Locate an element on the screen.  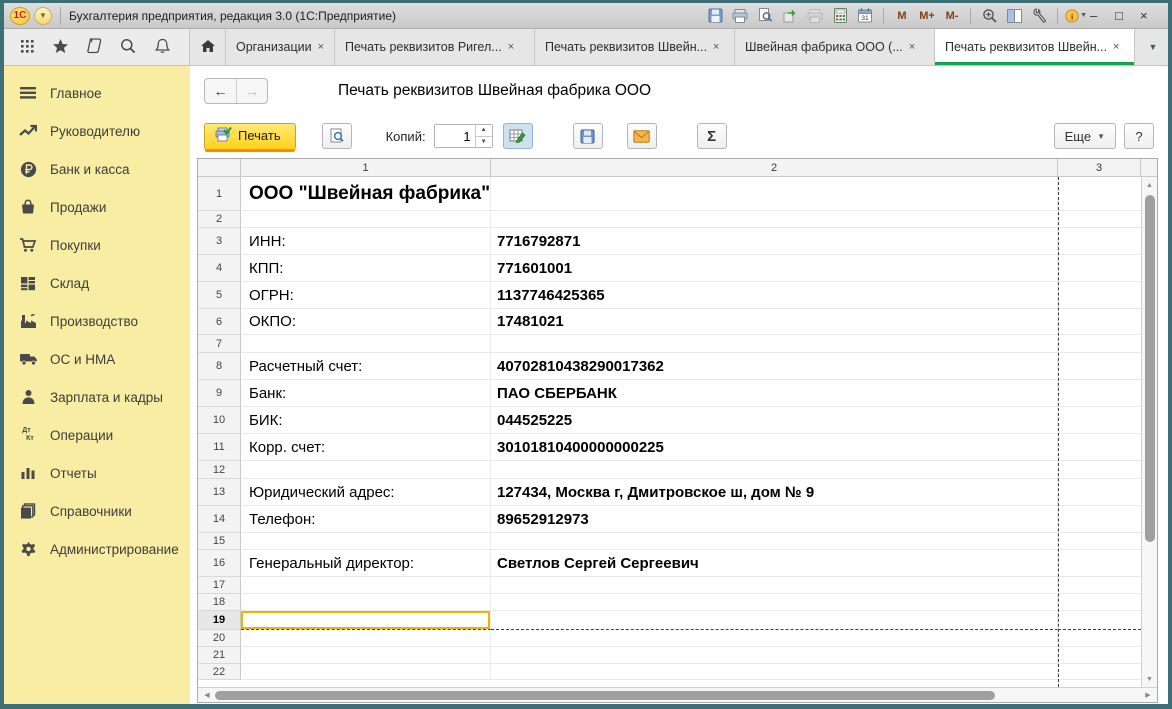
cell-label: ООО "Швейная фабрика" is located at coordinates (366, 194).